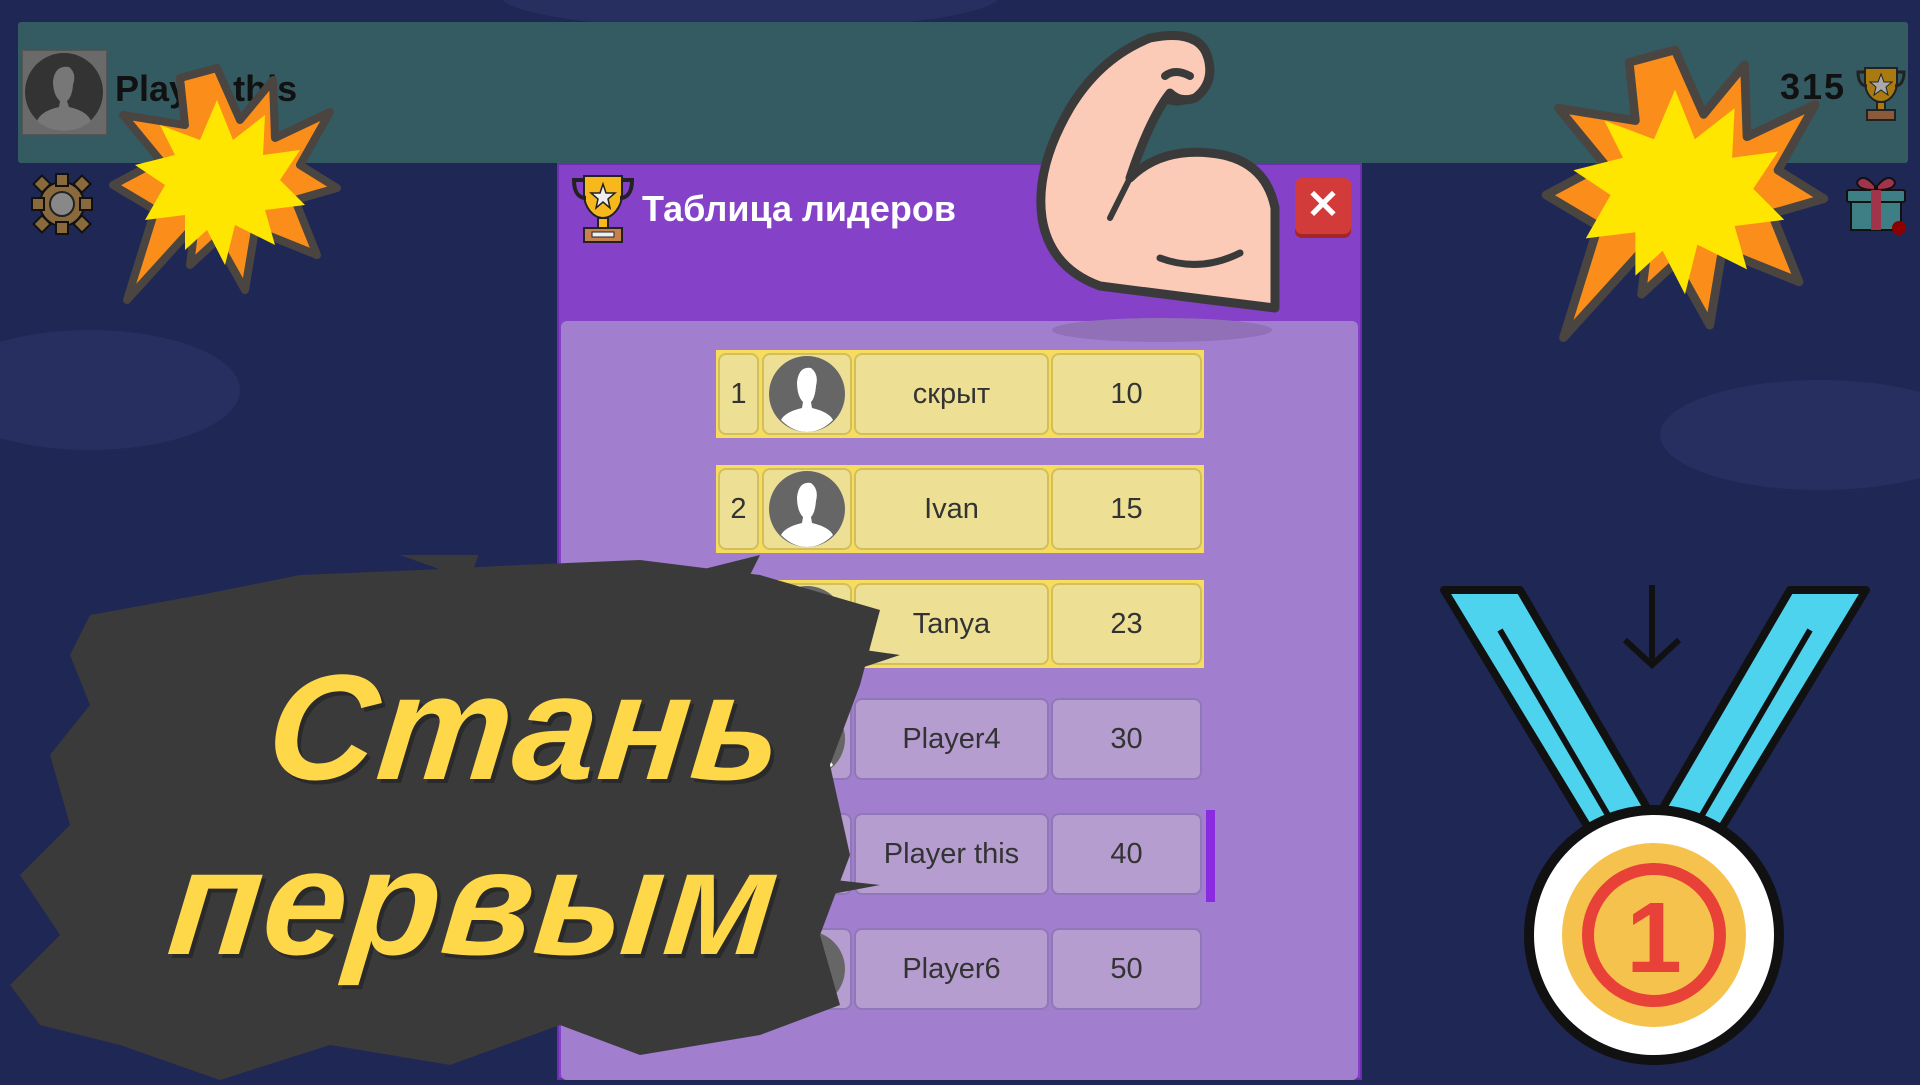 The image size is (1920, 1085). I want to click on promo-line-1: Стань, so click(526, 727).